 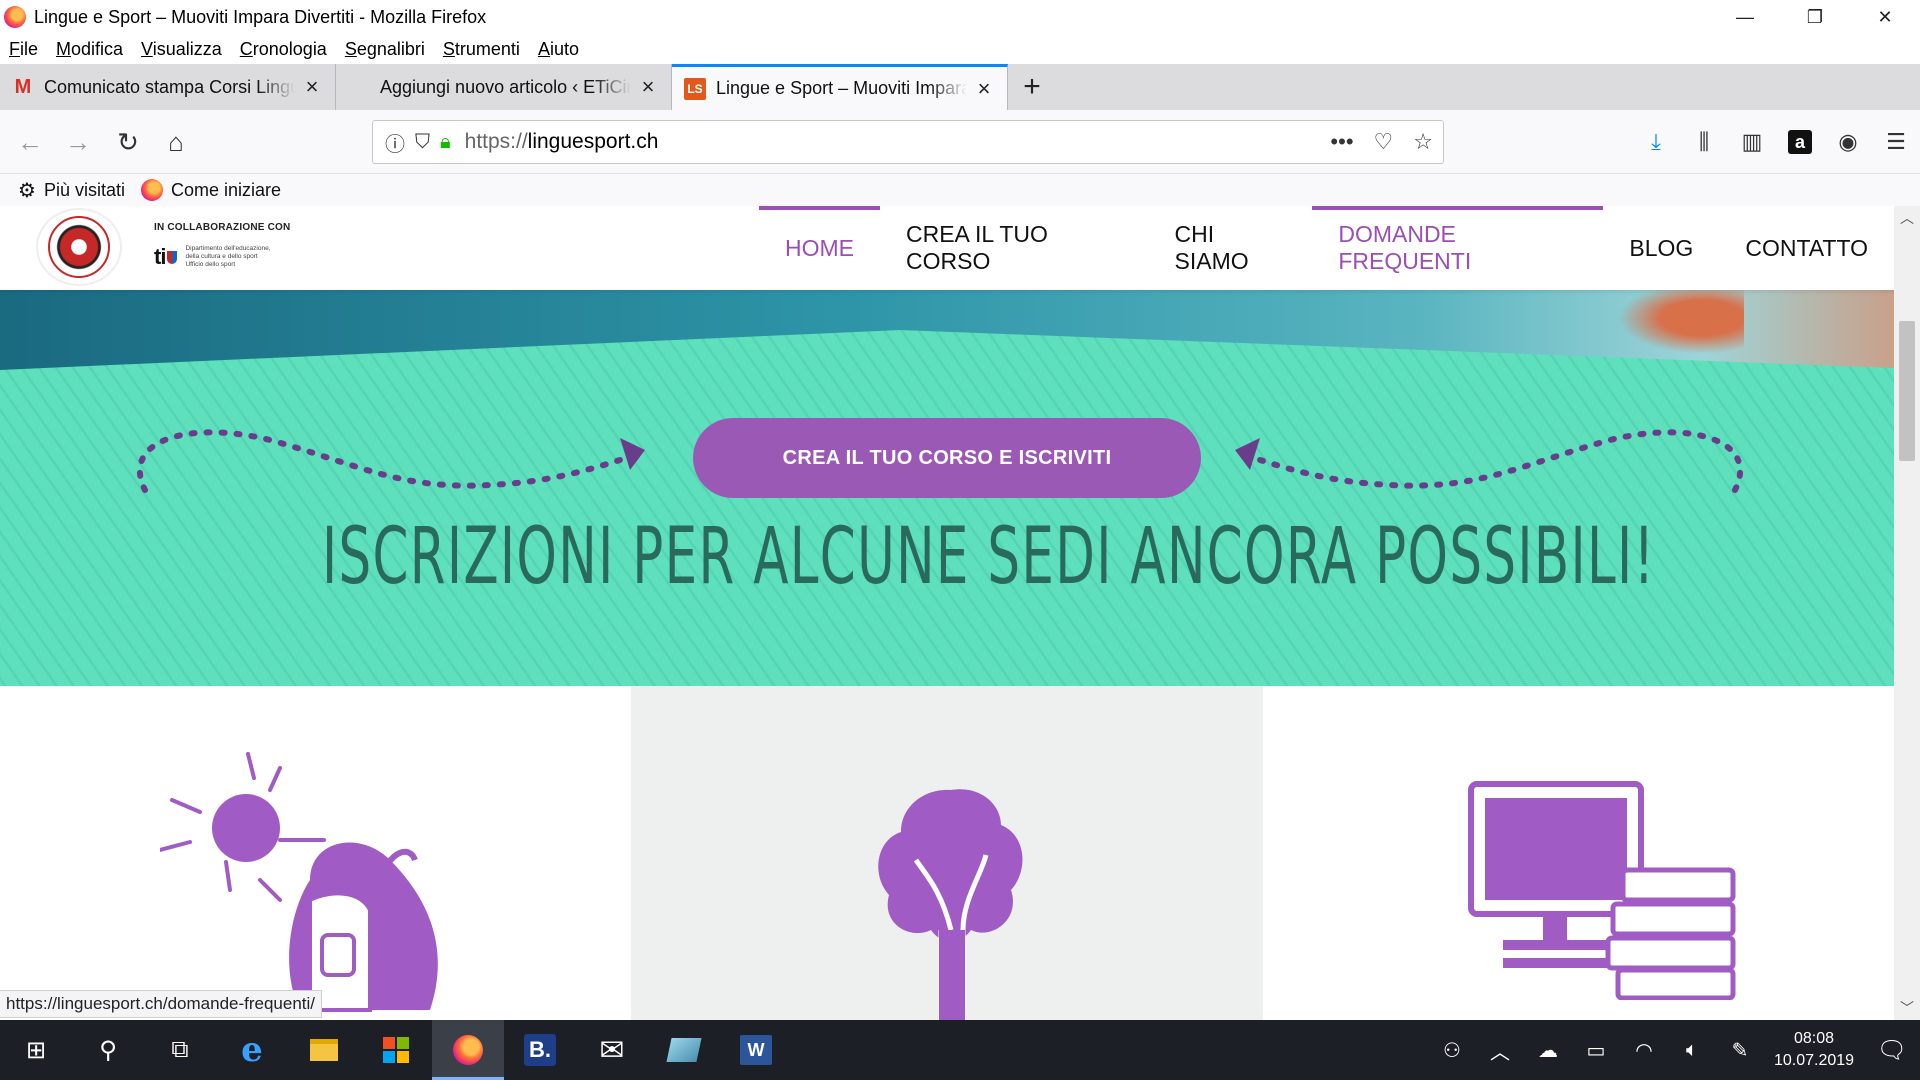 What do you see at coordinates (960, 190) in the screenshot?
I see `bookmarks-bar: ⚙ Più visitati Come iniziare` at bounding box center [960, 190].